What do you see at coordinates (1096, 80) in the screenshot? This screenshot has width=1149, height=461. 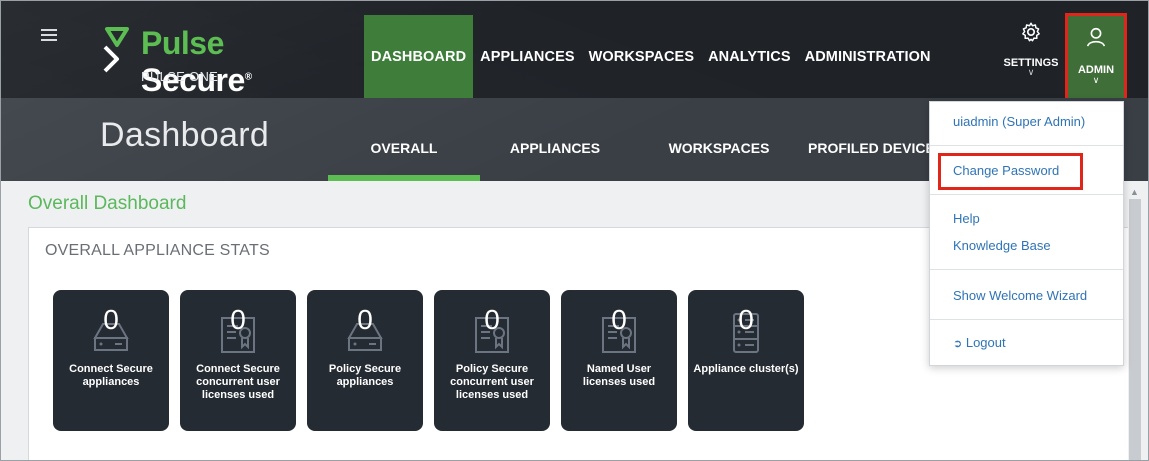 I see `chevron-down-icon: ∨` at bounding box center [1096, 80].